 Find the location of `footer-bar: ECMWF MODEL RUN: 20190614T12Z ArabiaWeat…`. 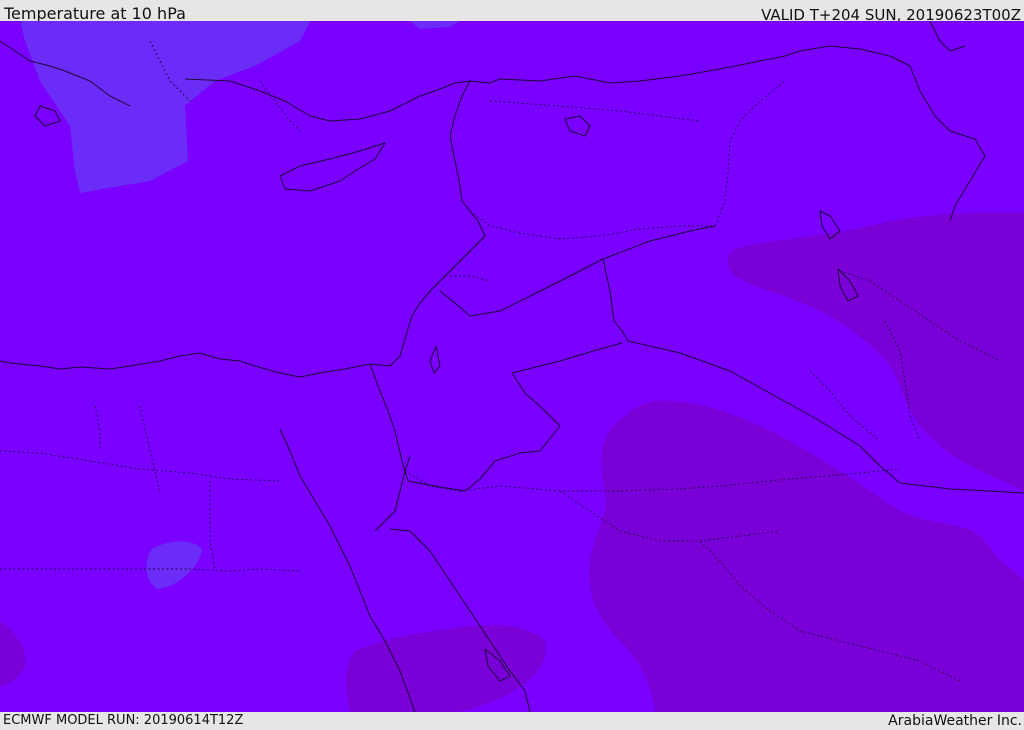

footer-bar: ECMWF MODEL RUN: 20190614T12Z ArabiaWeat… is located at coordinates (512, 720).